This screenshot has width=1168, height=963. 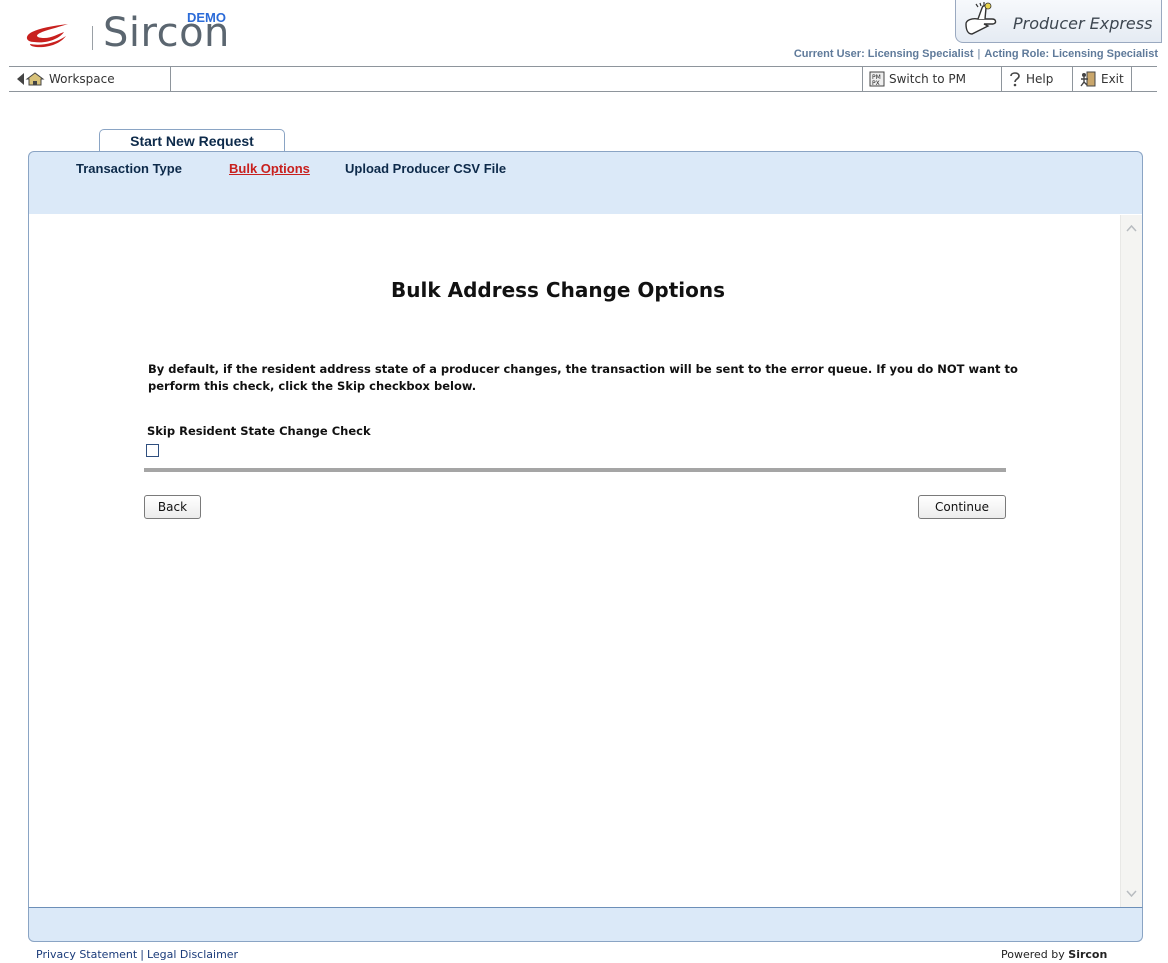 I want to click on powered-by: Powered by Sircon, so click(x=1054, y=954).